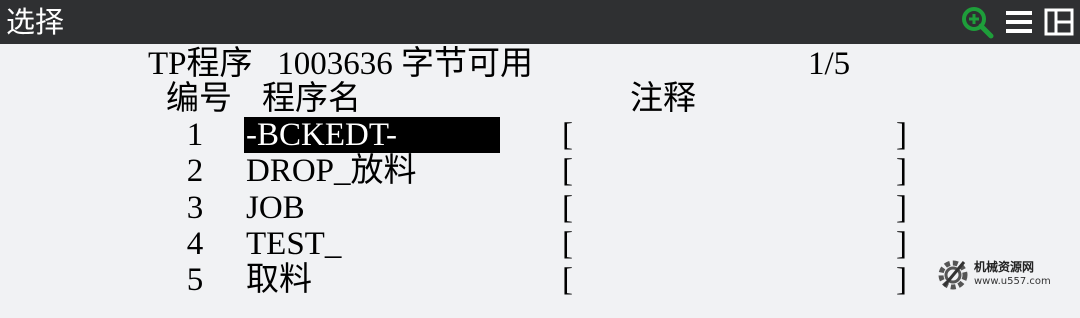 The image size is (1080, 318). Describe the element at coordinates (540, 22) in the screenshot. I see `title-bar: 选择` at that location.